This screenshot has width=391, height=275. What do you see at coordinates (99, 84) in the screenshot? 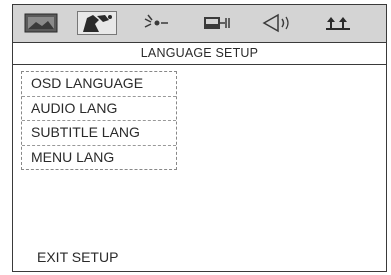
I see `menu-item-osd-language: OSD LANGUAGE` at bounding box center [99, 84].